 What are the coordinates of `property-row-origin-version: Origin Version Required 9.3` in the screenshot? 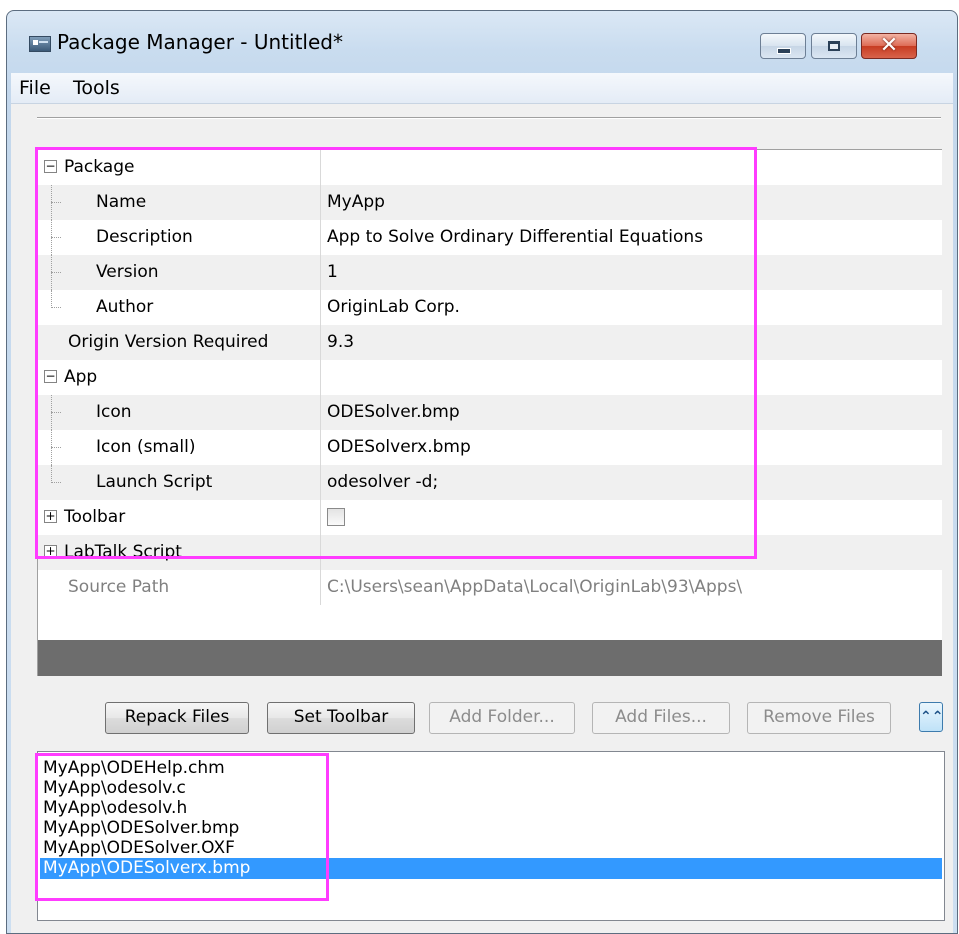 It's located at (490, 342).